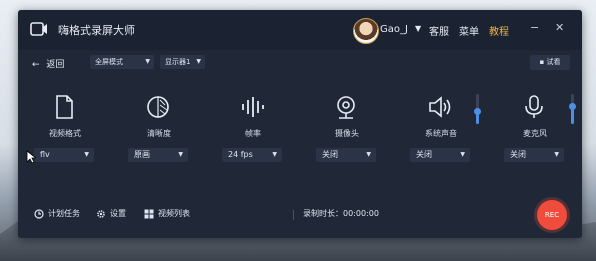  What do you see at coordinates (174, 213) in the screenshot?
I see `video-list-label: 视频列表` at bounding box center [174, 213].